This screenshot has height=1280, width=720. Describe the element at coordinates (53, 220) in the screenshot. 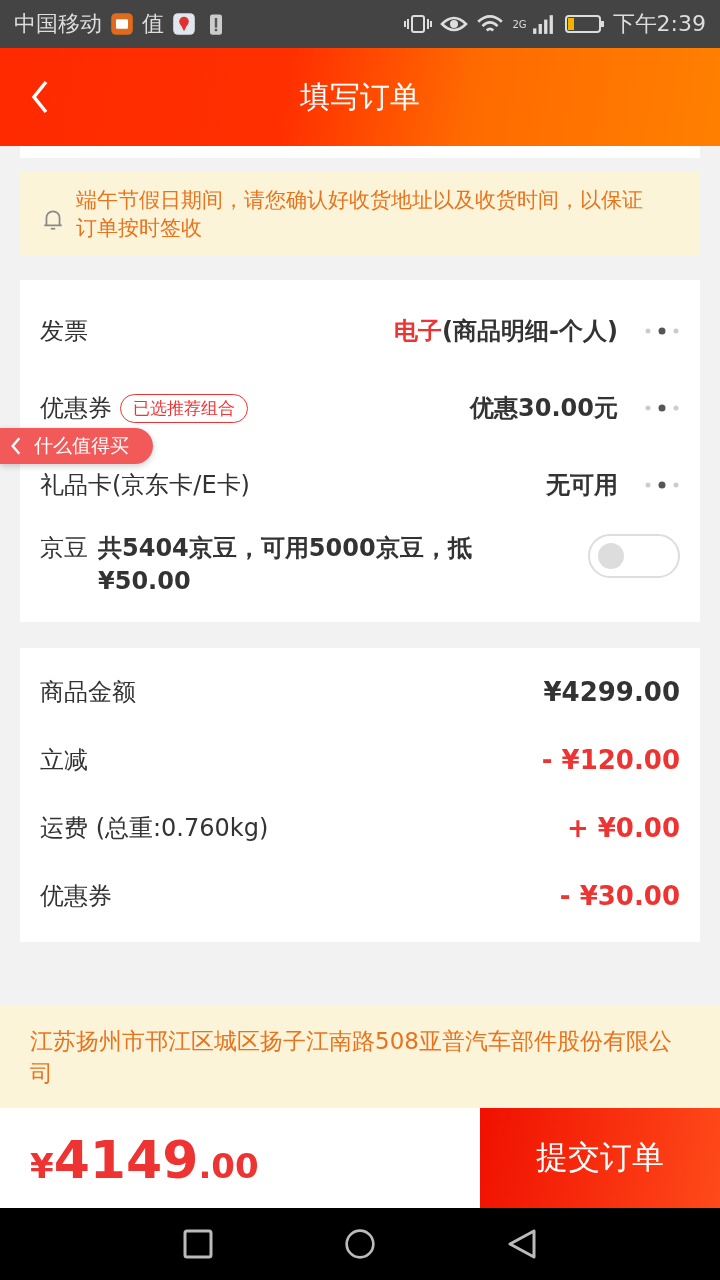

I see `bell-icon` at that location.